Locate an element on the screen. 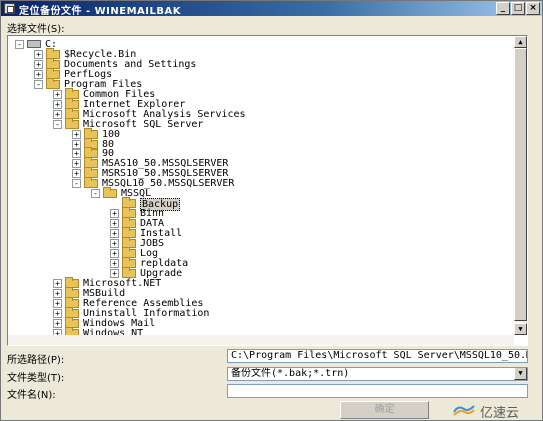 This screenshot has width=543, height=421. watermark-text: 亿速云 is located at coordinates (500, 413).